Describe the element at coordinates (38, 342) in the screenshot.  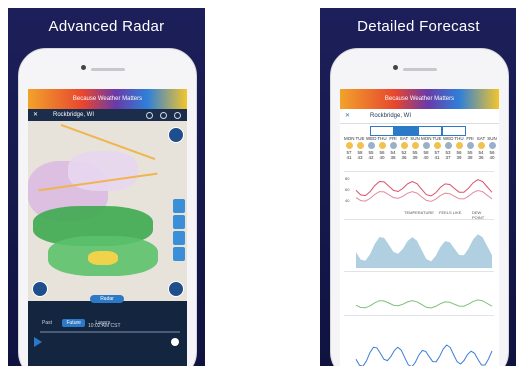
I see `play-icon` at that location.